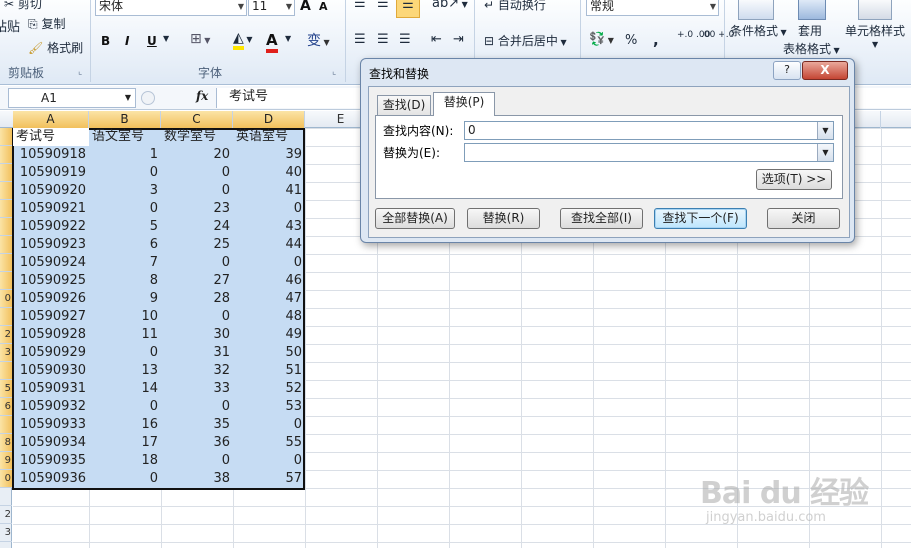  I want to click on data-cell: 7, so click(125, 263).